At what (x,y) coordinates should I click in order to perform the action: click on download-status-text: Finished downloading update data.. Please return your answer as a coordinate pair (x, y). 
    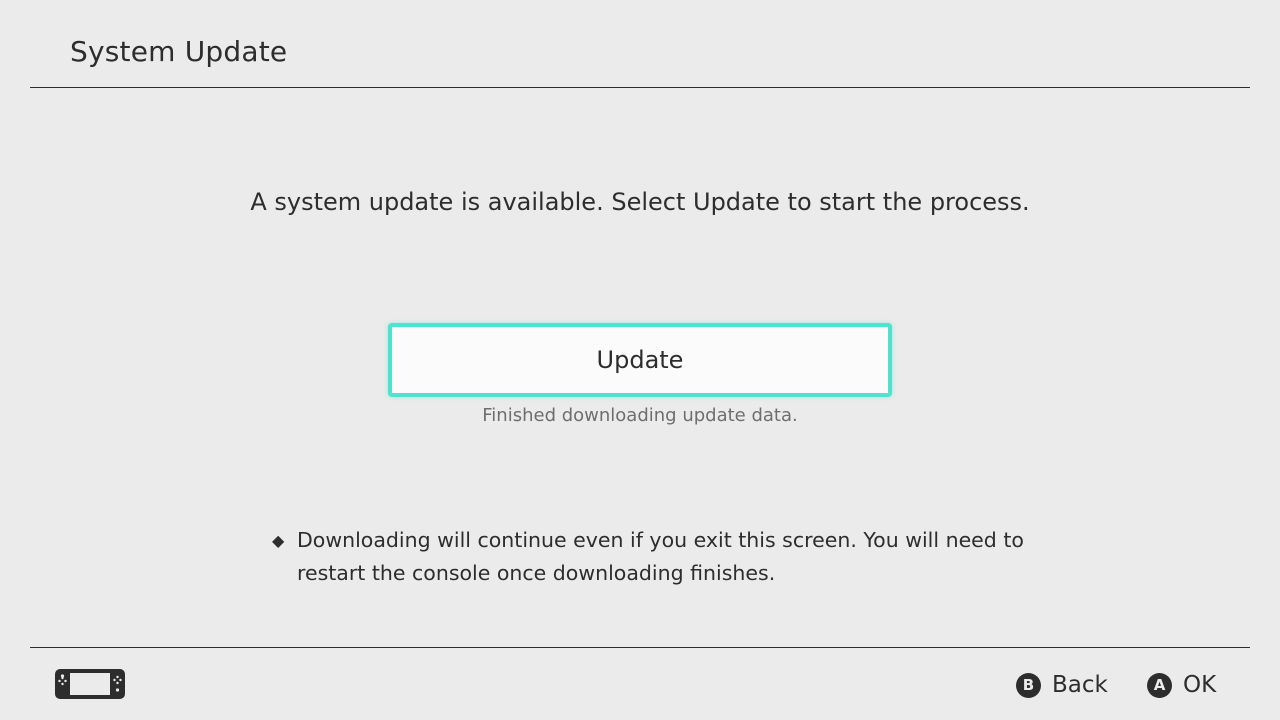
    Looking at the image, I should click on (640, 415).